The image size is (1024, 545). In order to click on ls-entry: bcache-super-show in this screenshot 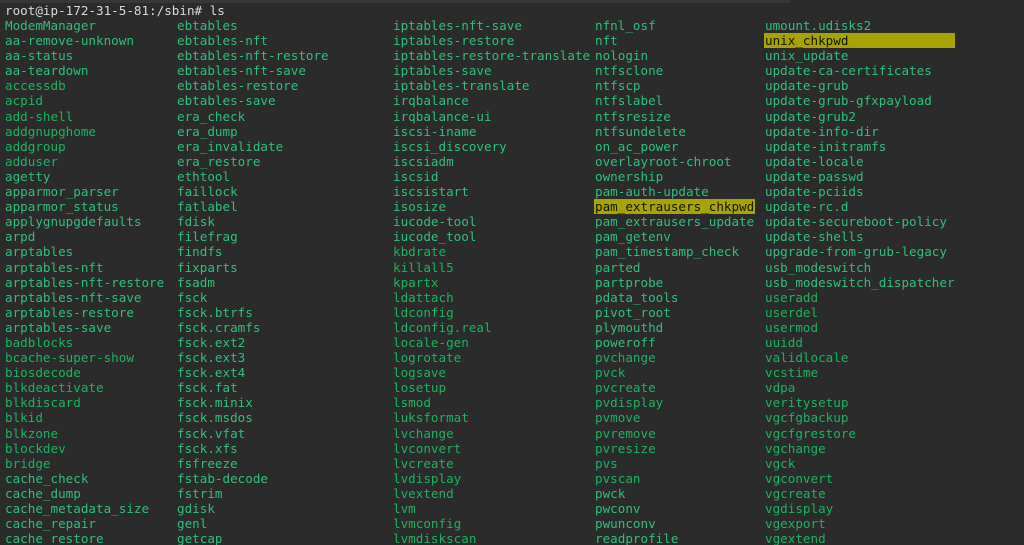, I will do `click(69, 358)`.